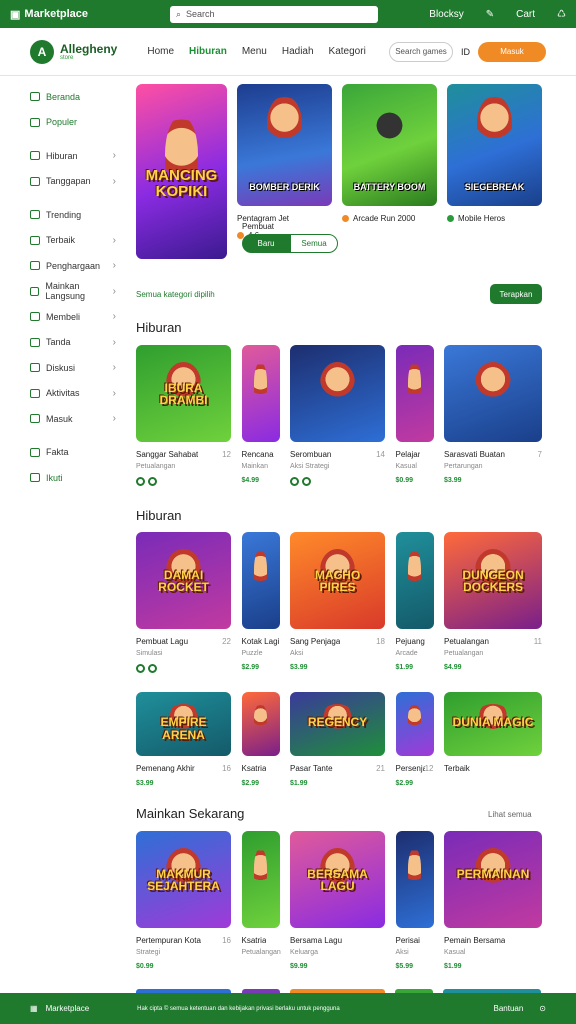 This screenshot has height=1024, width=576. What do you see at coordinates (298, 51) in the screenshot?
I see `nav-item: Hadiah` at bounding box center [298, 51].